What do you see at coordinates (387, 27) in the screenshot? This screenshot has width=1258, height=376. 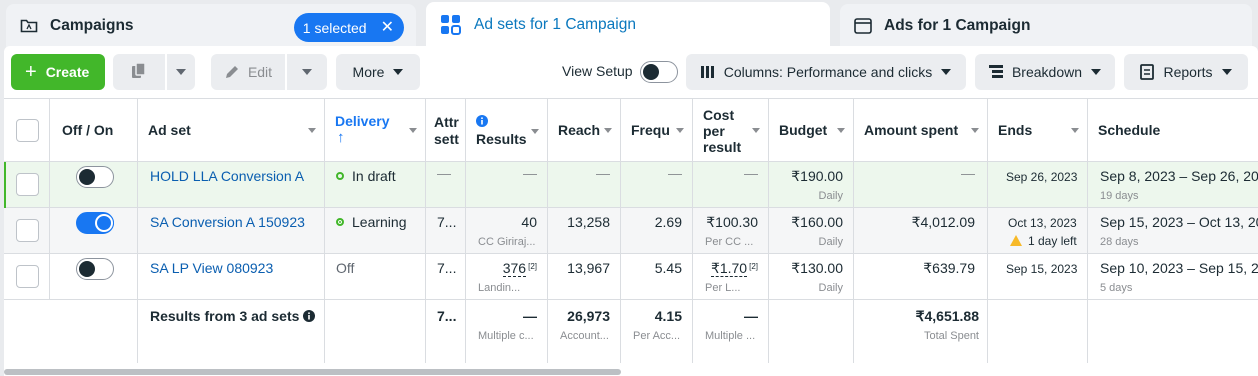 I see `close-icon: ✕` at bounding box center [387, 27].